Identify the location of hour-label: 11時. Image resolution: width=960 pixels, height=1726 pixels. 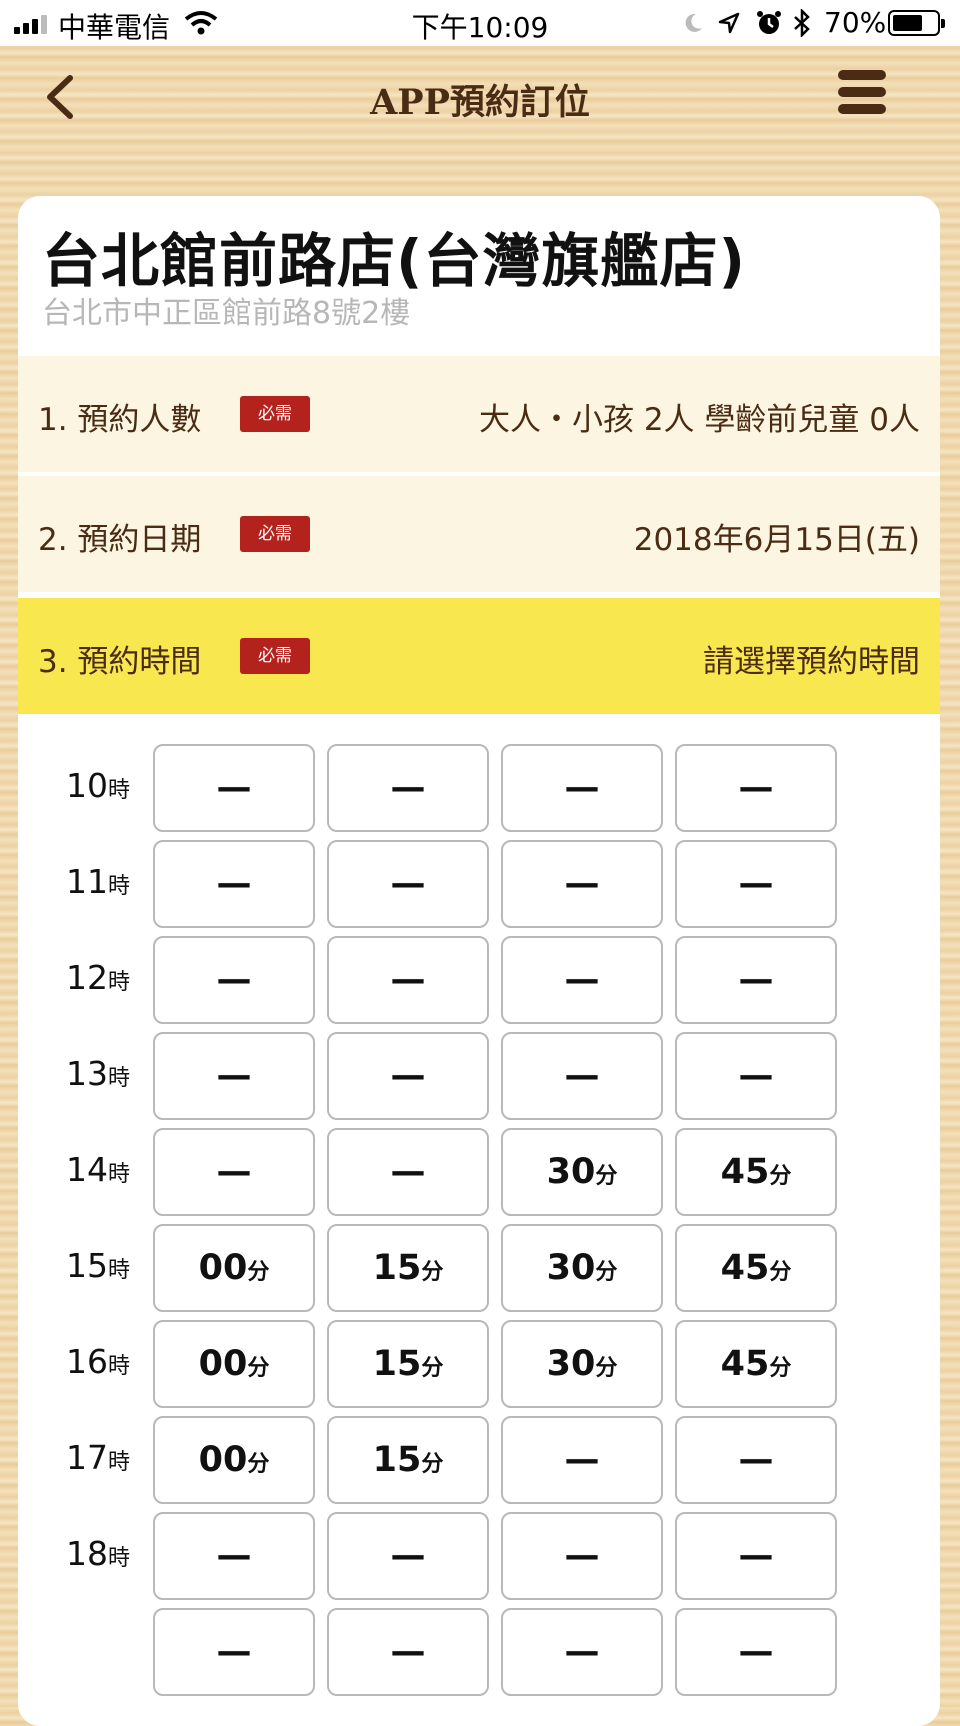
(98, 881).